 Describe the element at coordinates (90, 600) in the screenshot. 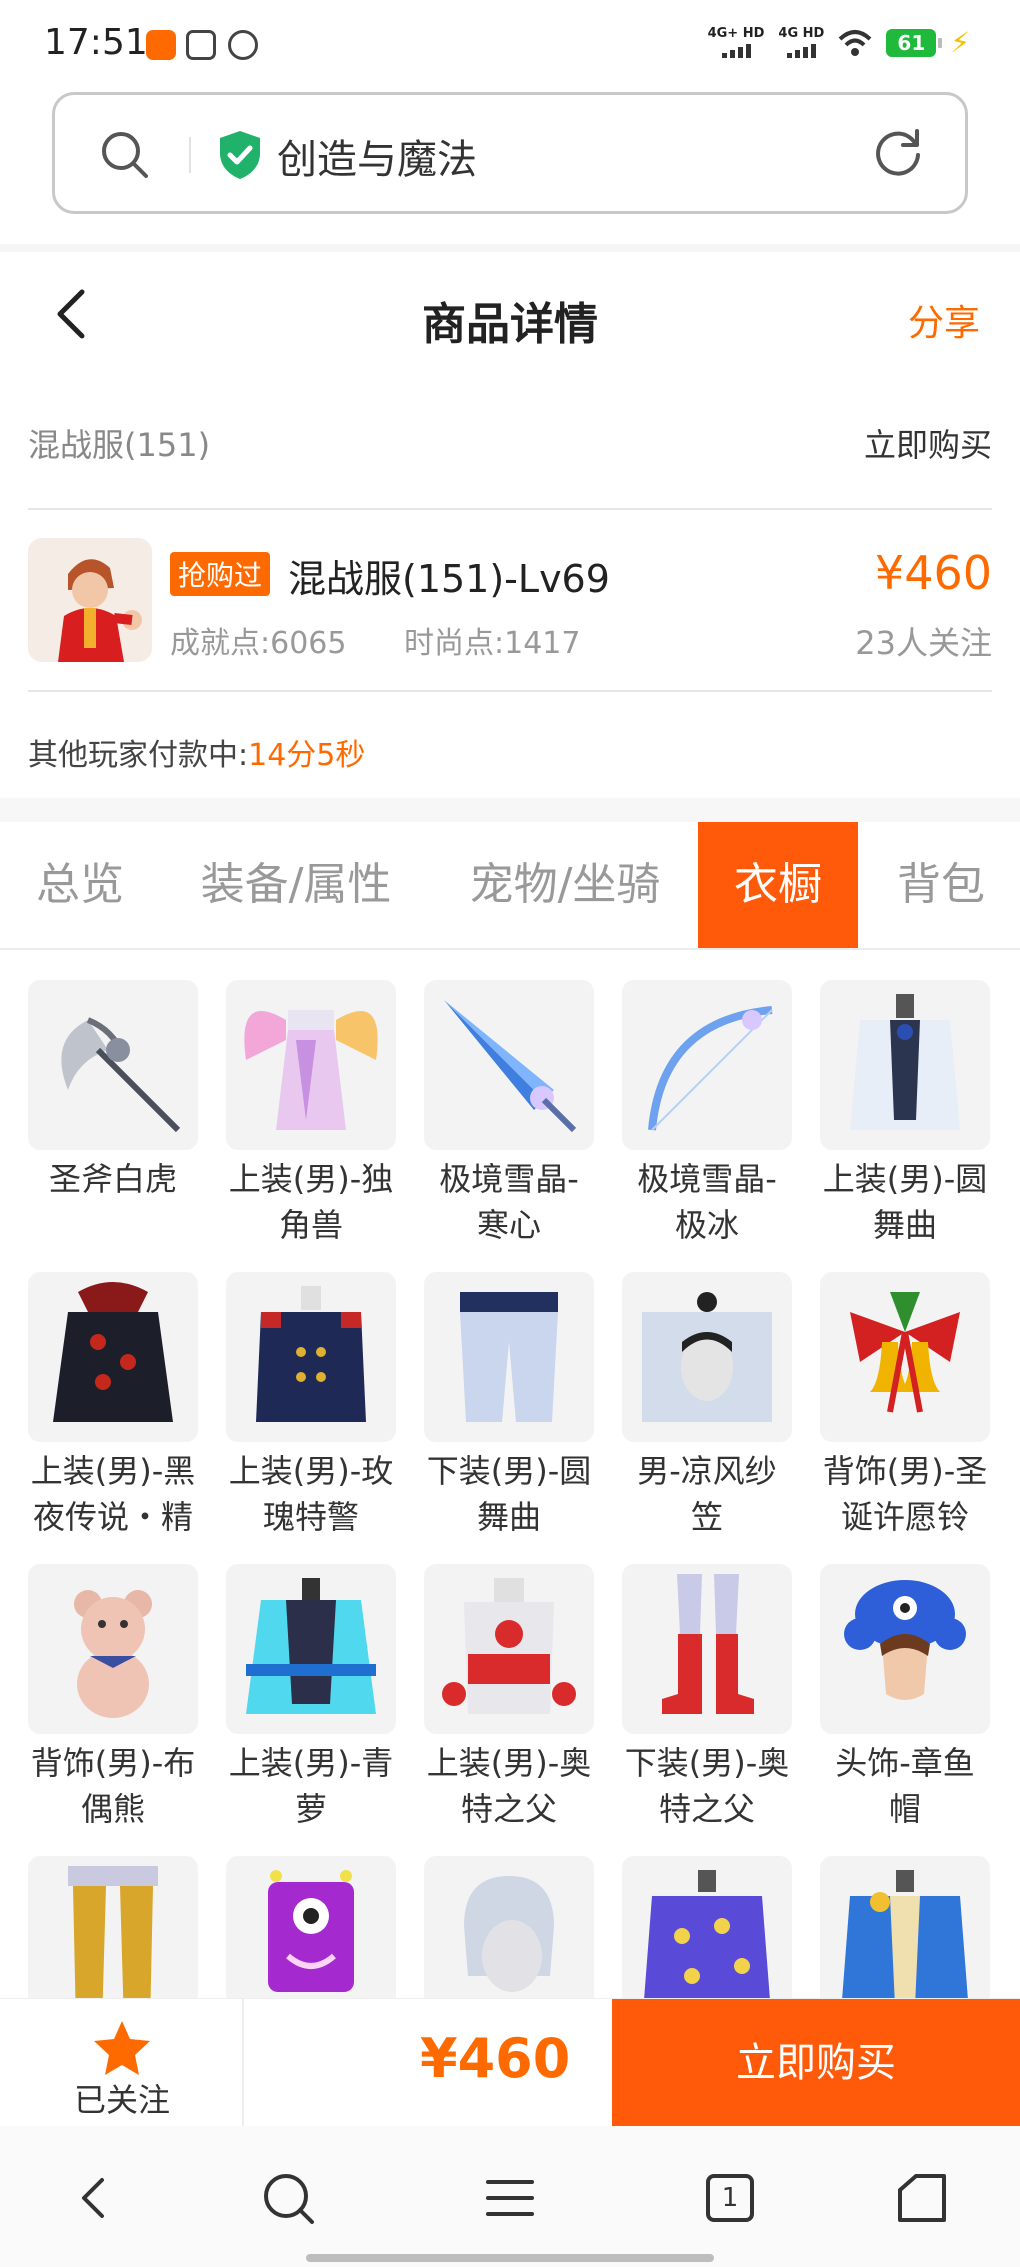

I see `character-avatar-icon` at that location.